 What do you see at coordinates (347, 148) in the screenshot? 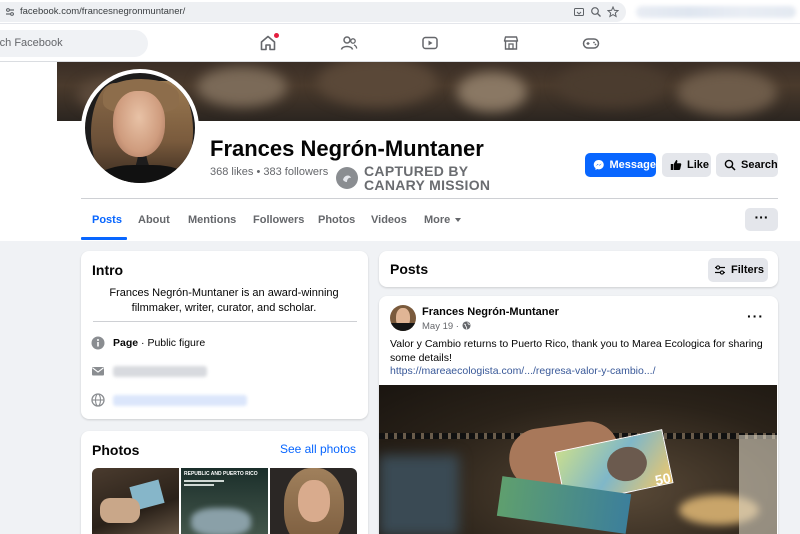
I see `page-title: Frances Negrón-Muntaner` at bounding box center [347, 148].